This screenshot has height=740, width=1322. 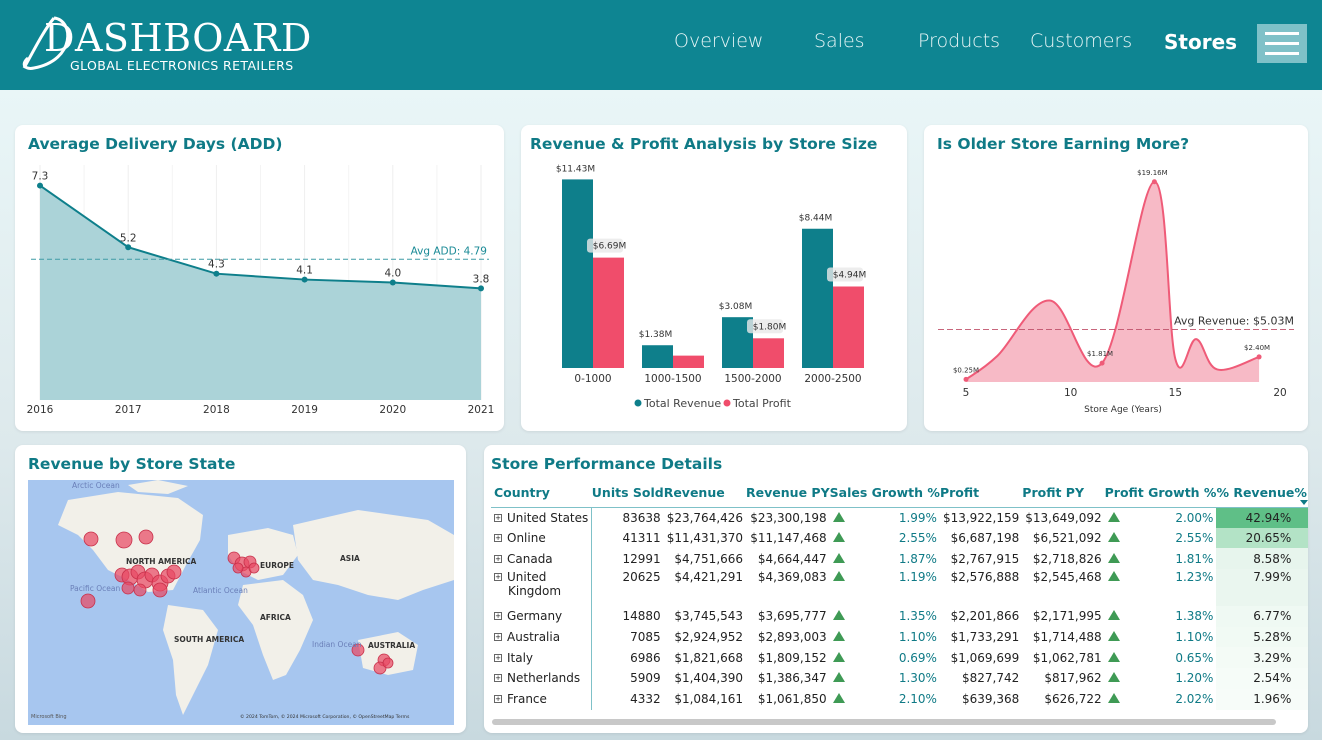 What do you see at coordinates (705, 494) in the screenshot?
I see `col-revenue: Revenue` at bounding box center [705, 494].